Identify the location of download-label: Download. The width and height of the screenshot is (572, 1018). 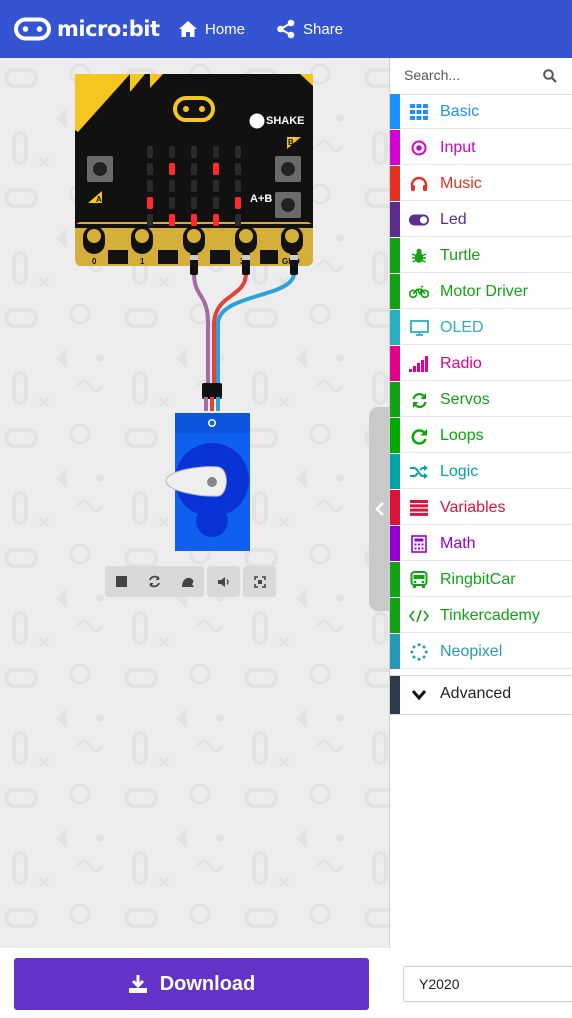
(207, 983).